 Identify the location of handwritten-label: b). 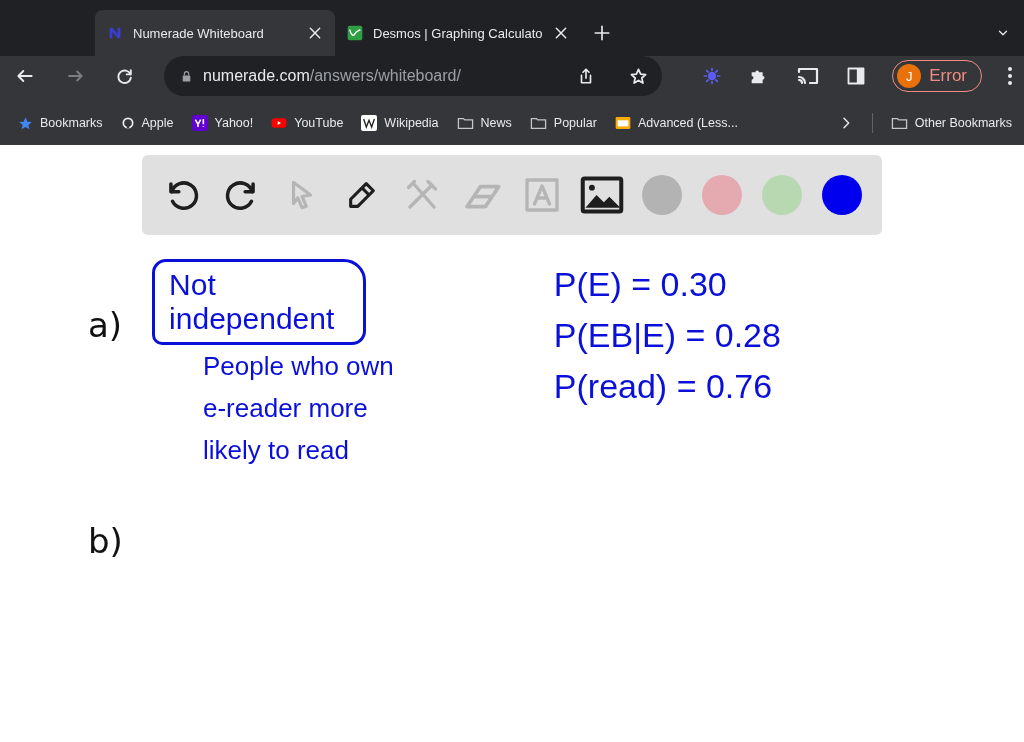
(106, 541).